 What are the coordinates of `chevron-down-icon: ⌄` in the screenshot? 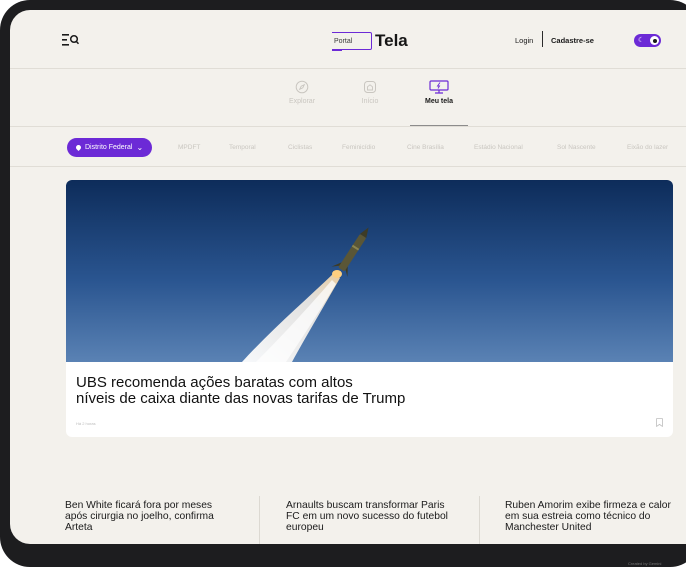 It's located at (140, 147).